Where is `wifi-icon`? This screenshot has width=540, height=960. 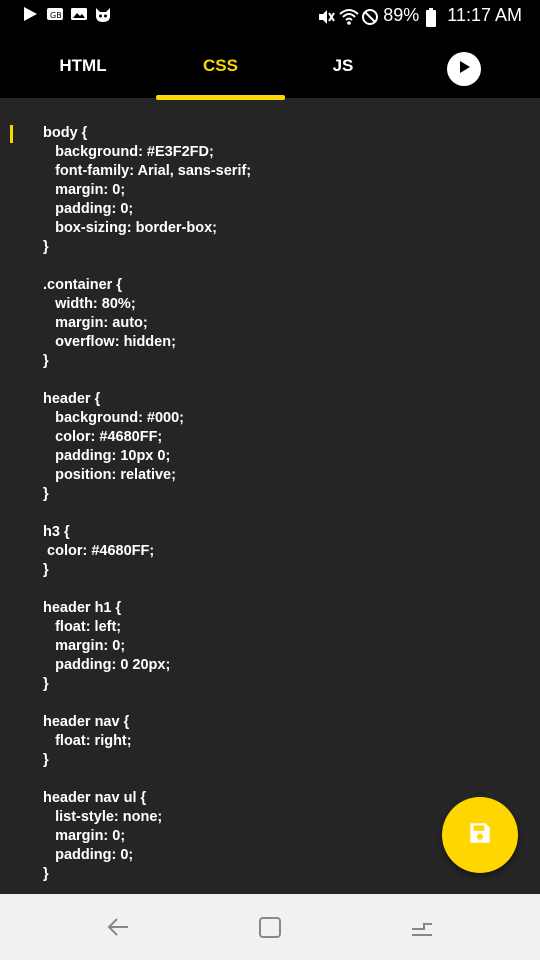
wifi-icon is located at coordinates (349, 16).